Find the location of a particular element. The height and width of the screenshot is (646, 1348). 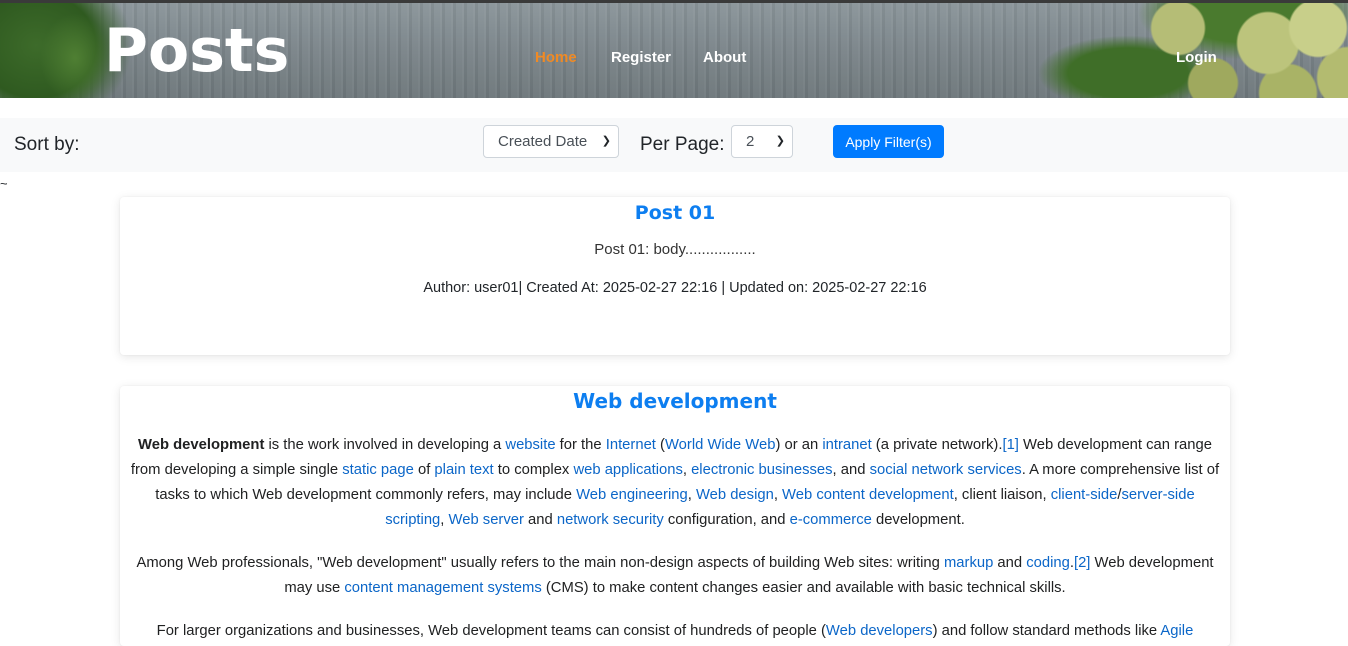

link: web applications is located at coordinates (627, 470).